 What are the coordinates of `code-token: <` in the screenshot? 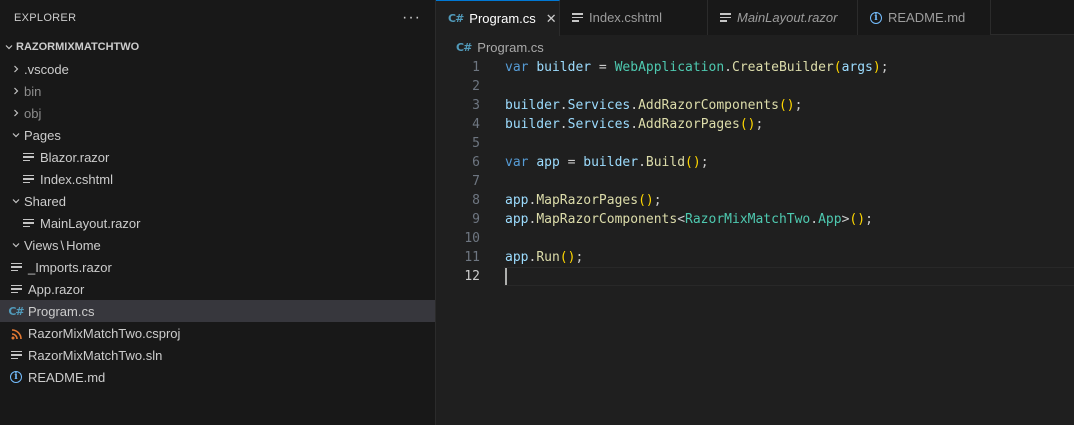 It's located at (681, 219).